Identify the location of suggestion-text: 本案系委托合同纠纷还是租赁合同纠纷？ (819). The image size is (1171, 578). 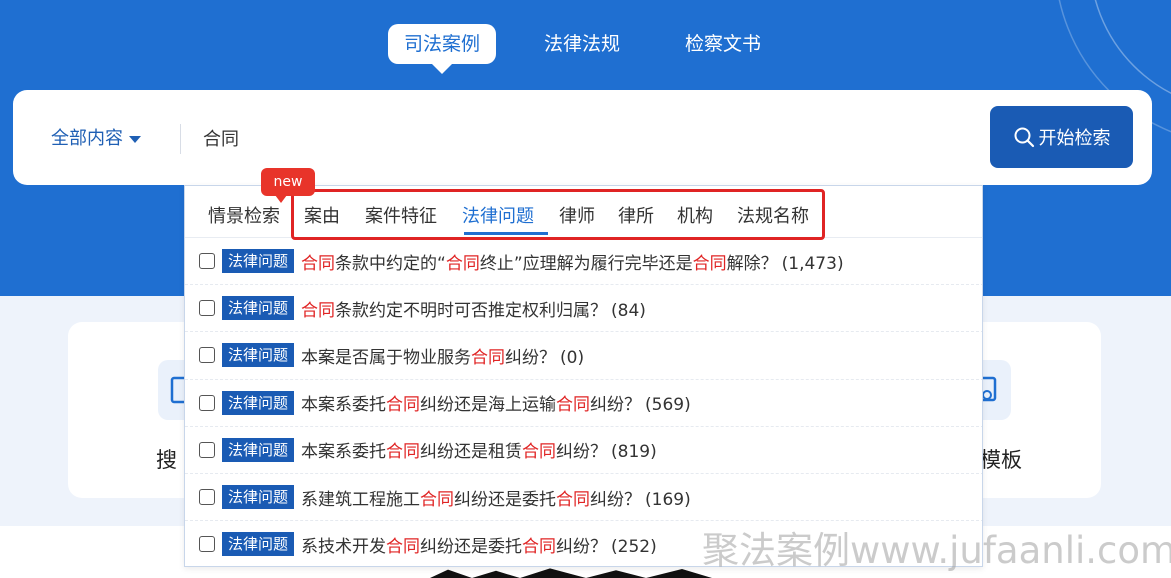
(479, 449).